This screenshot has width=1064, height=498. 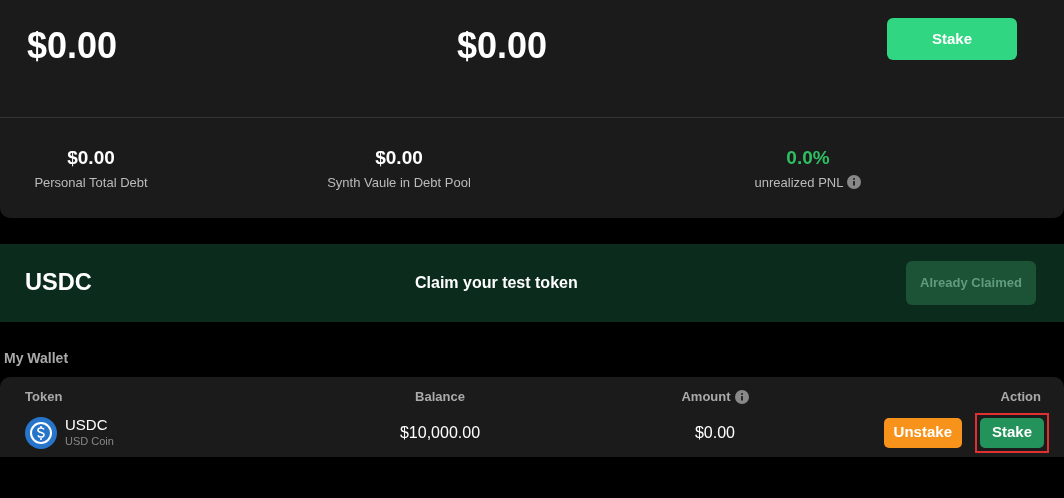 What do you see at coordinates (87, 425) in the screenshot?
I see `token-symbol: USDC` at bounding box center [87, 425].